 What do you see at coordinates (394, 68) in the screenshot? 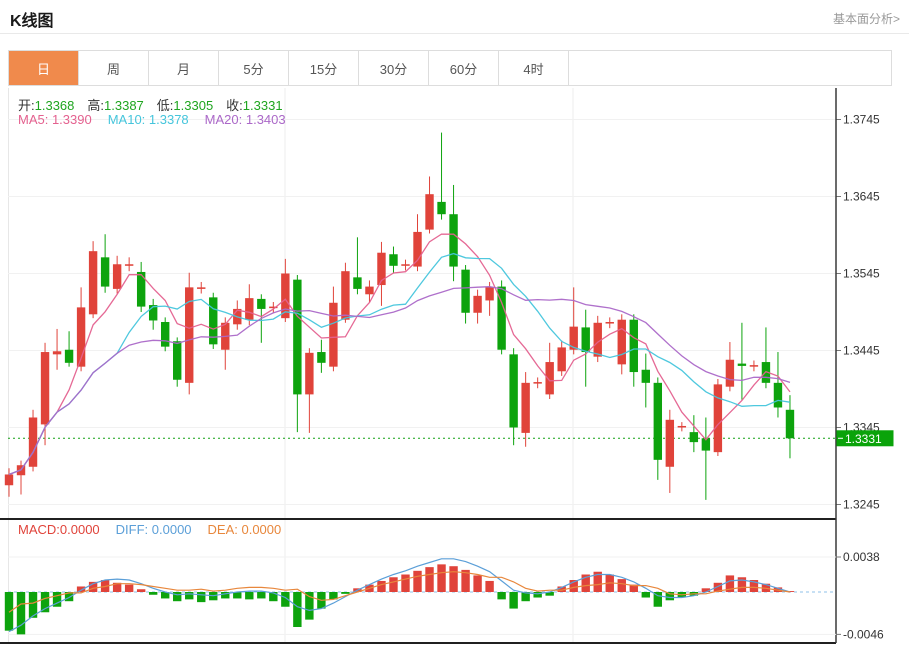
I see `tab-30min: 30分` at bounding box center [394, 68].